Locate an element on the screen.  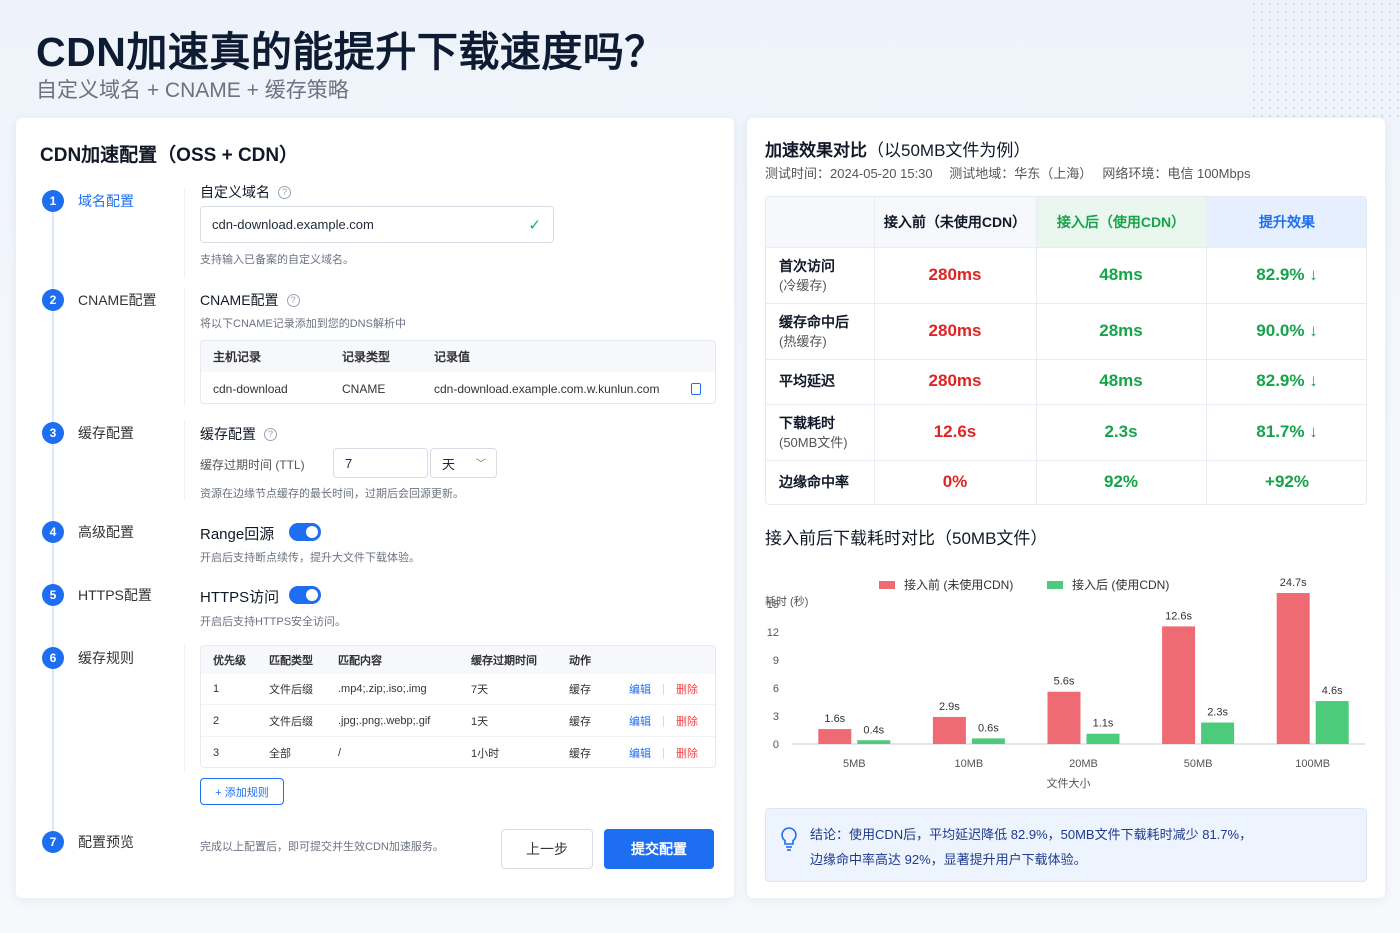
cname-field-title: CNAME配置? is located at coordinates (250, 300).